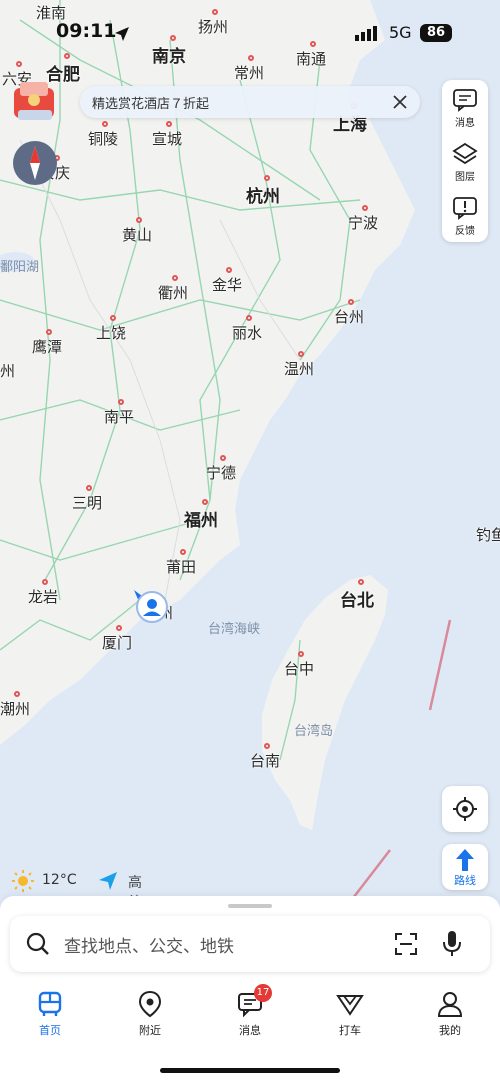 The width and height of the screenshot is (500, 1084). What do you see at coordinates (167, 139) in the screenshot?
I see `city-label: 宣城` at bounding box center [167, 139].